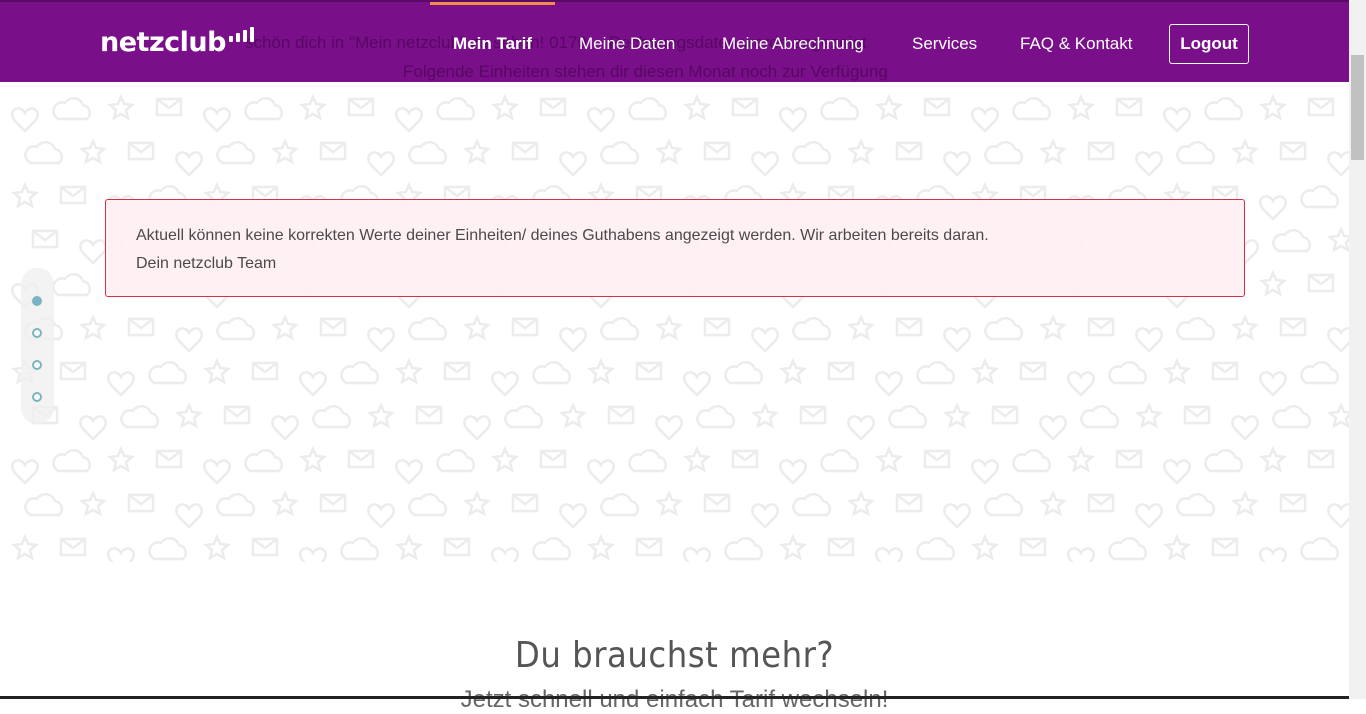 The width and height of the screenshot is (1366, 714). Describe the element at coordinates (1209, 44) in the screenshot. I see `logout-button: Logout` at that location.